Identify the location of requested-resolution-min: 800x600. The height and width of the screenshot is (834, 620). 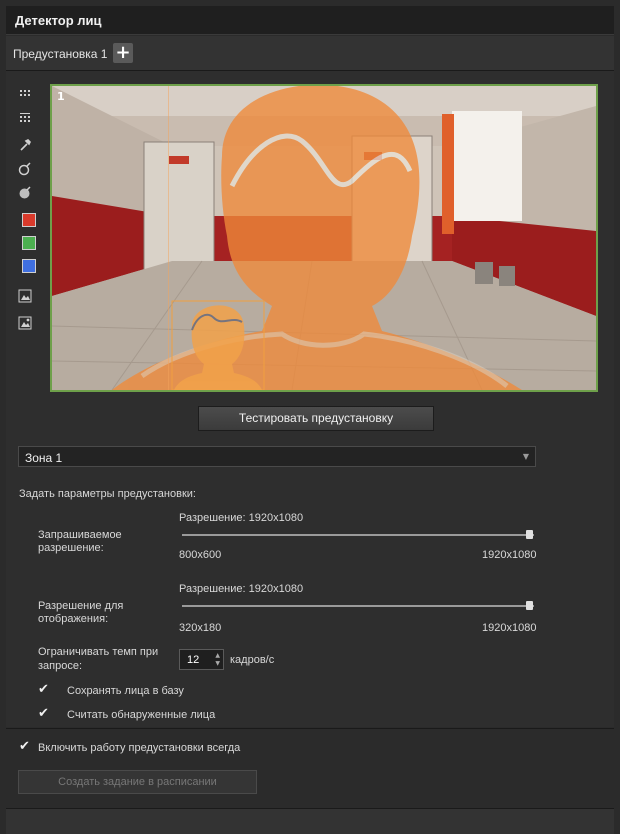
(200, 555).